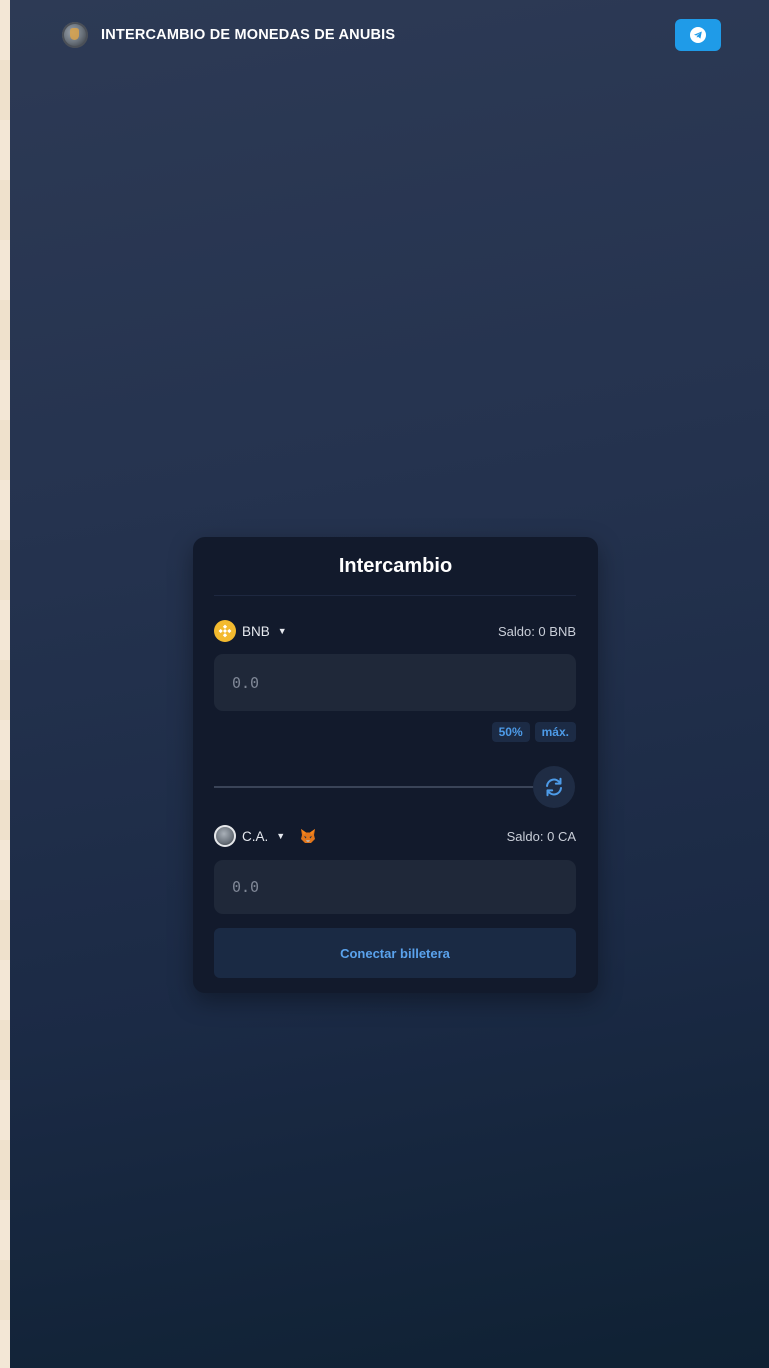 This screenshot has width=769, height=1368. What do you see at coordinates (395, 631) in the screenshot?
I see `from-token-row: BNB ▼ Saldo: 0 BNB` at bounding box center [395, 631].